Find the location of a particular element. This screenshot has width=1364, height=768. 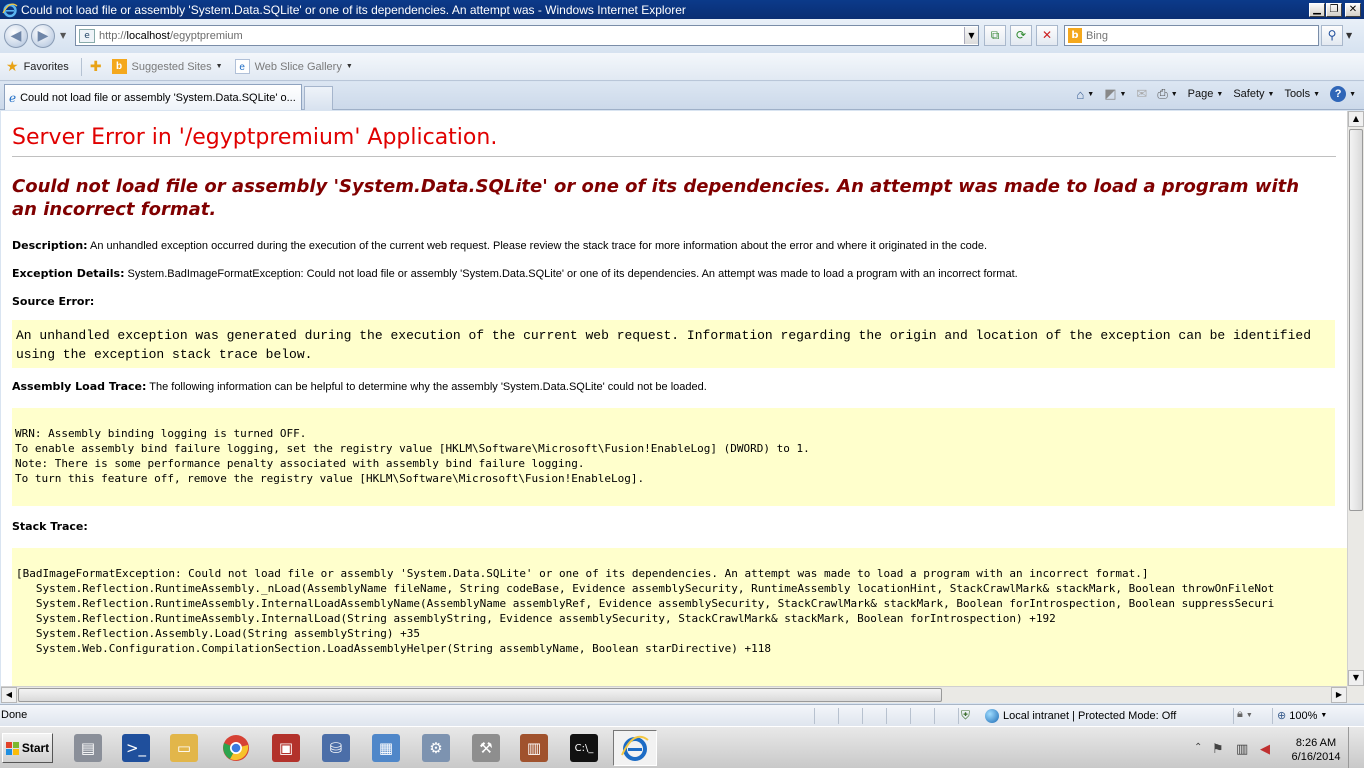

suggested-sites-link: b Suggested Sites ▼ is located at coordinates (167, 66).